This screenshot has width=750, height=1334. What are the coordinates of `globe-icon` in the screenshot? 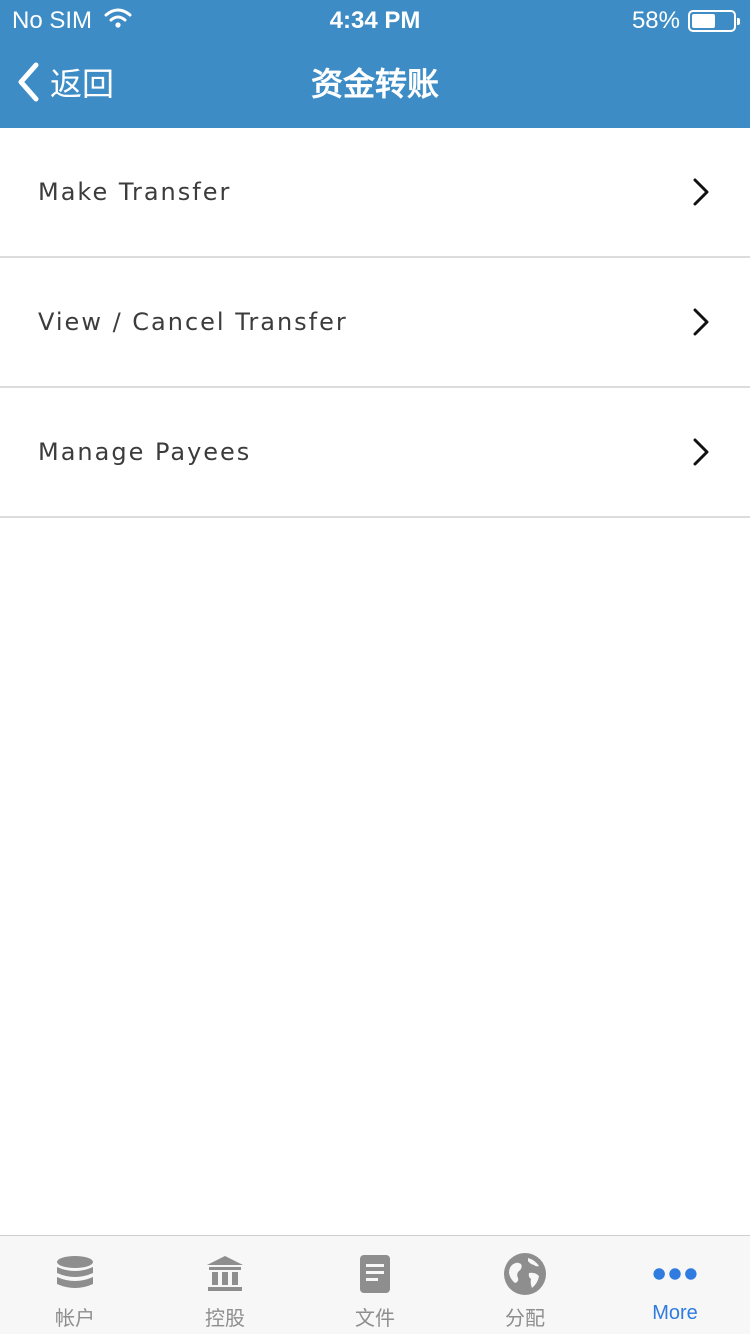 It's located at (525, 1274).